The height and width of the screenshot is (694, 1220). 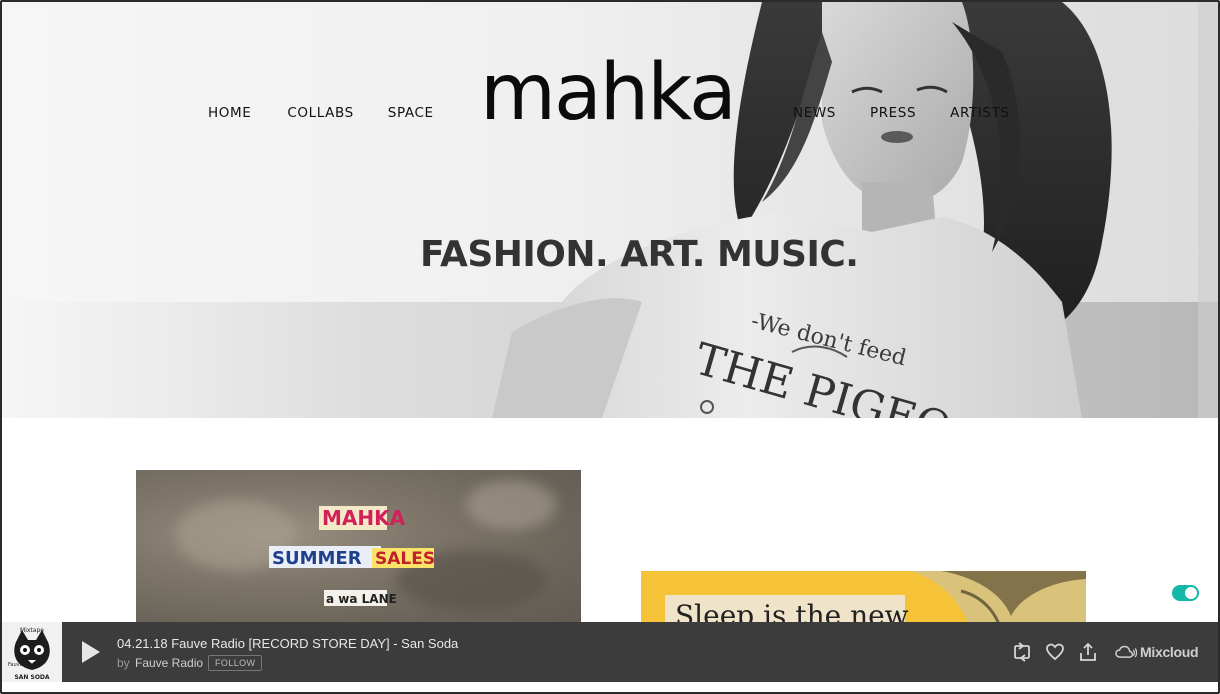 I want to click on nav-artists: ARTISTS, so click(x=979, y=113).